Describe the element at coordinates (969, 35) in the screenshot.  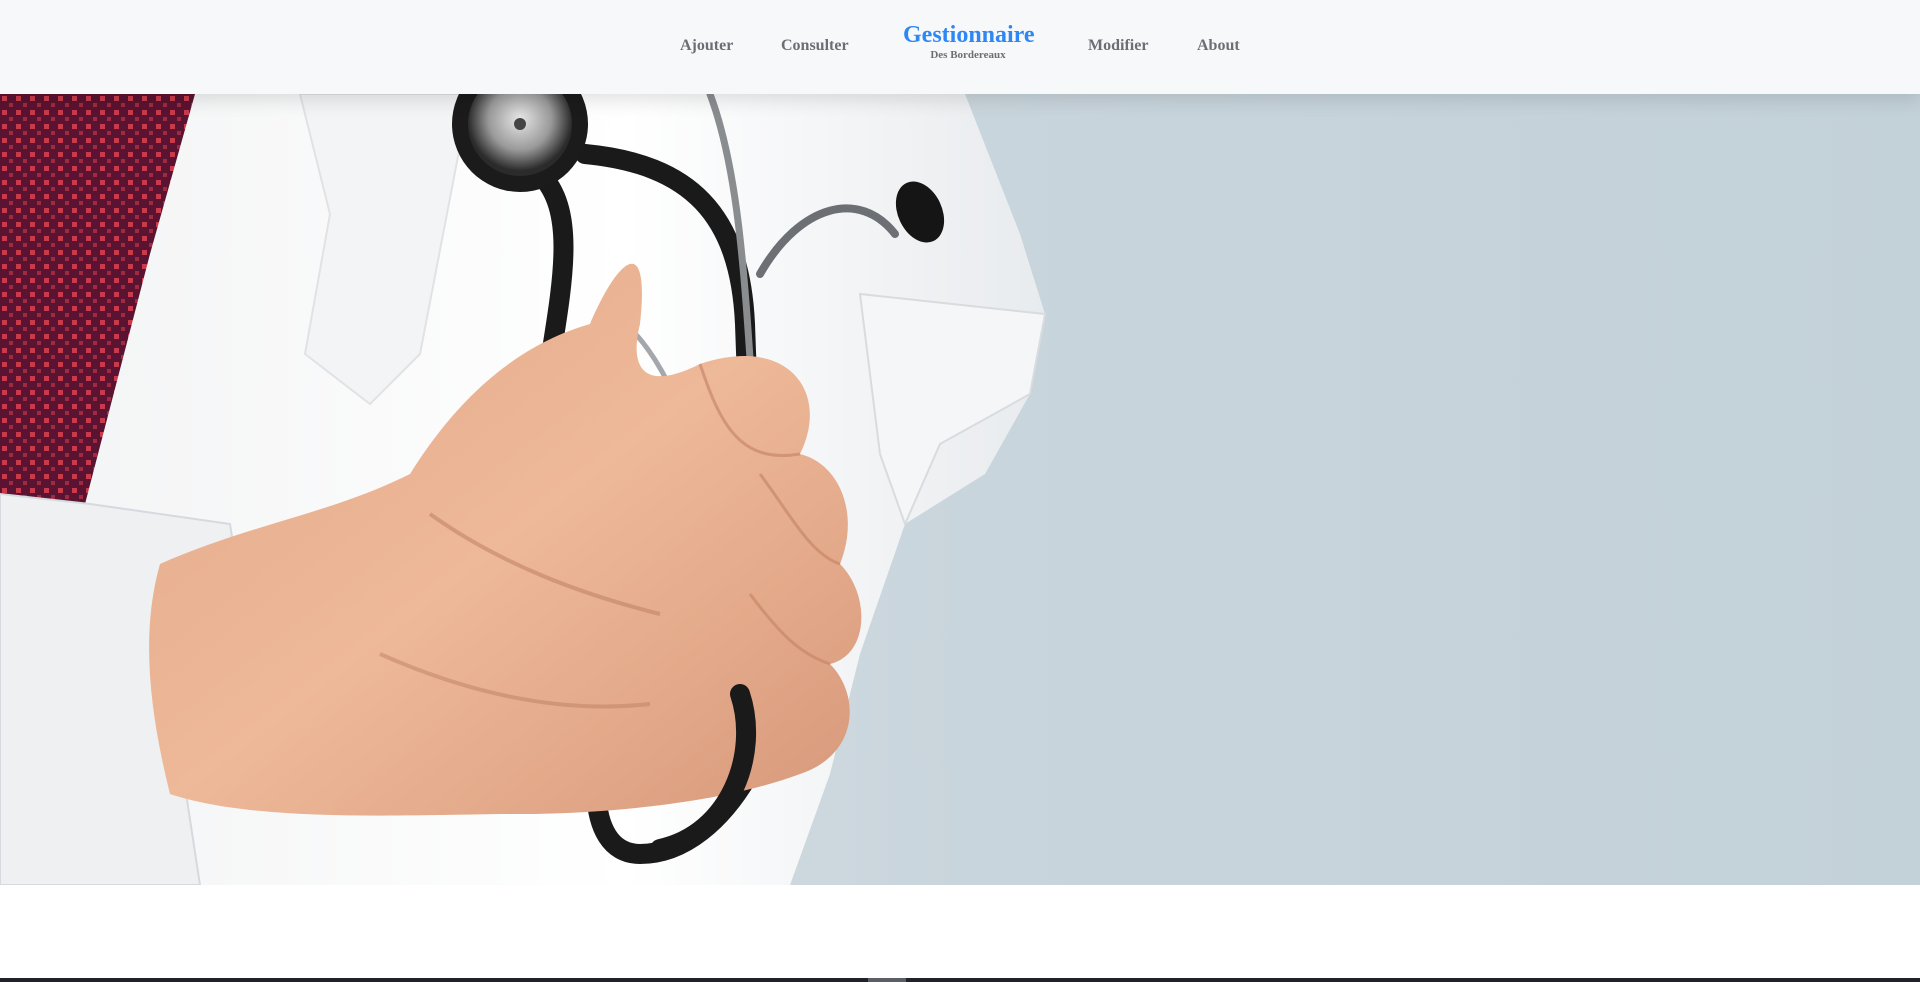
I see `brand-title: Gestionnaire` at that location.